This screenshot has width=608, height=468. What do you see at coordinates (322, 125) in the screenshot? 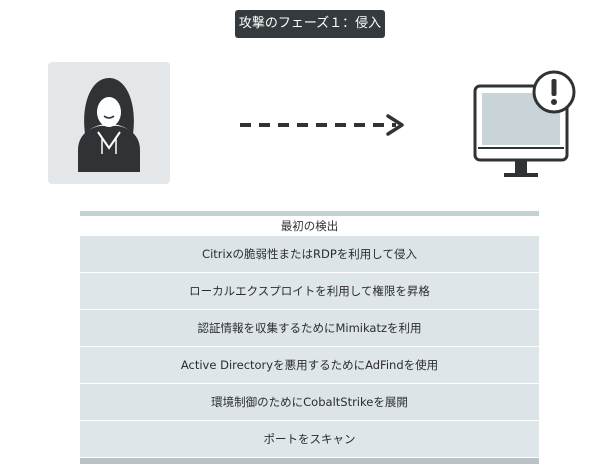
I see `dashed-arrow-right-icon` at bounding box center [322, 125].